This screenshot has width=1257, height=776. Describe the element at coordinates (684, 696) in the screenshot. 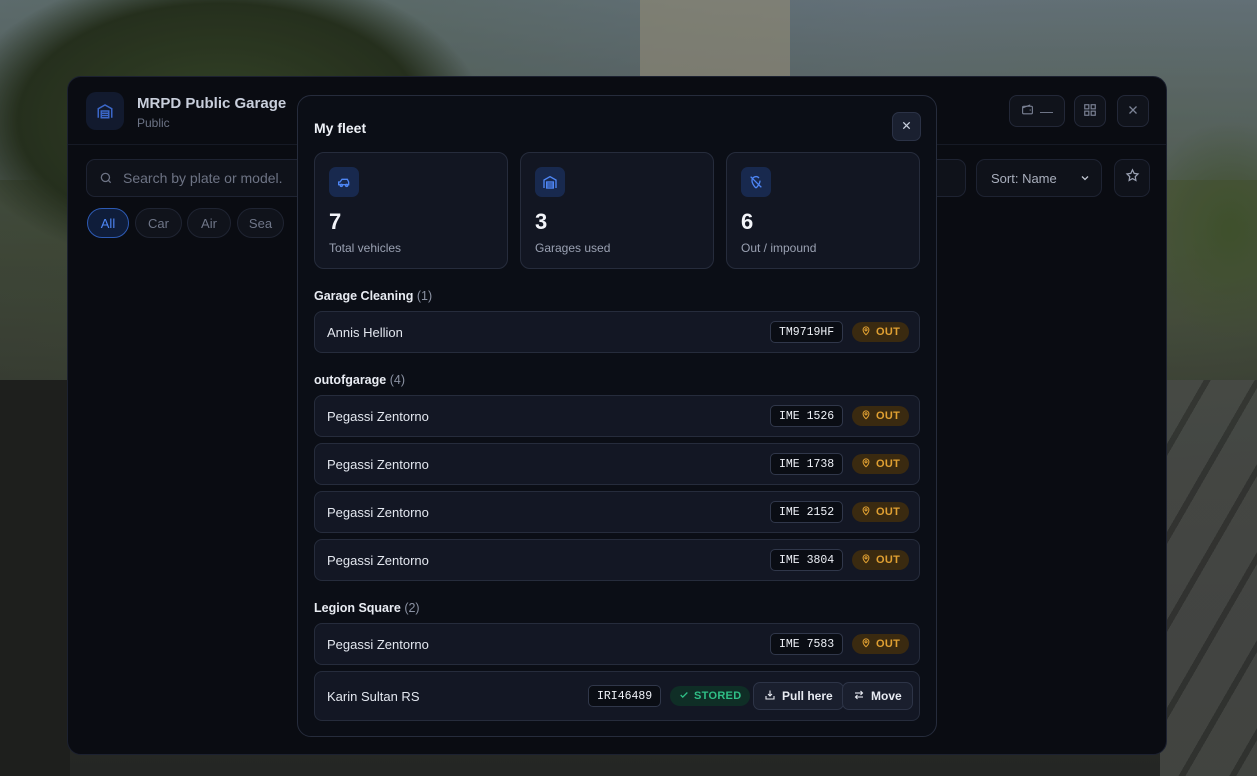

I see `check-icon` at that location.